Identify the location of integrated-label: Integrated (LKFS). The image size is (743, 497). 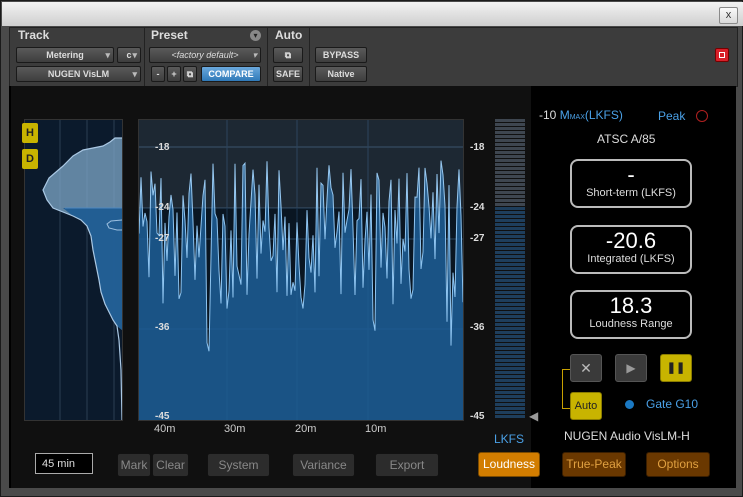
(631, 259).